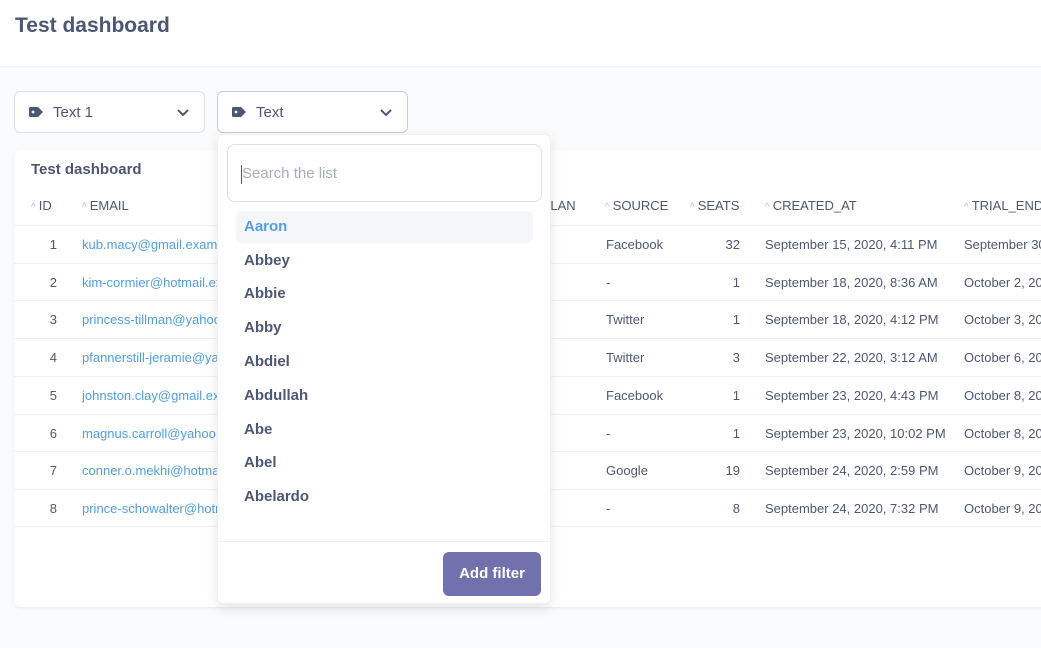  Describe the element at coordinates (41, 205) in the screenshot. I see `column-header-id: ^ ID` at that location.